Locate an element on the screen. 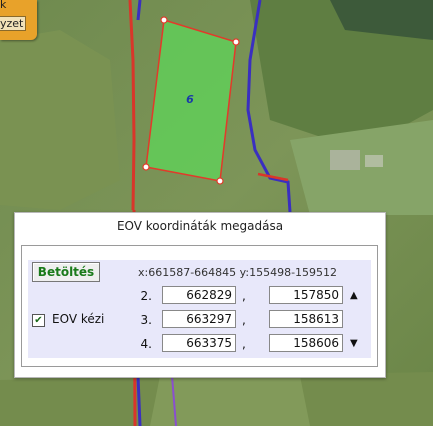 This screenshot has width=433, height=426. scroll-up-icon: ▲ is located at coordinates (354, 296).